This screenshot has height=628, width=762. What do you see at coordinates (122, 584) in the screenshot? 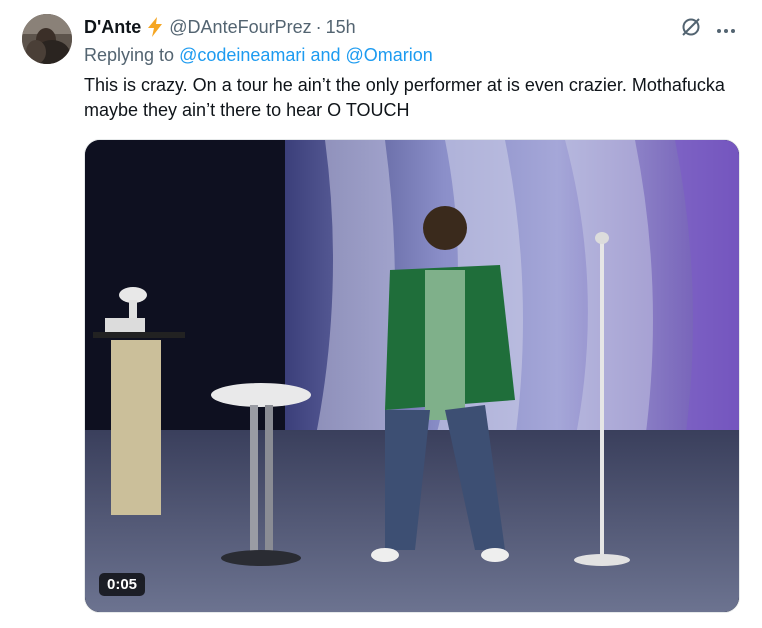
I see `video-duration-badge: 0:05` at bounding box center [122, 584].